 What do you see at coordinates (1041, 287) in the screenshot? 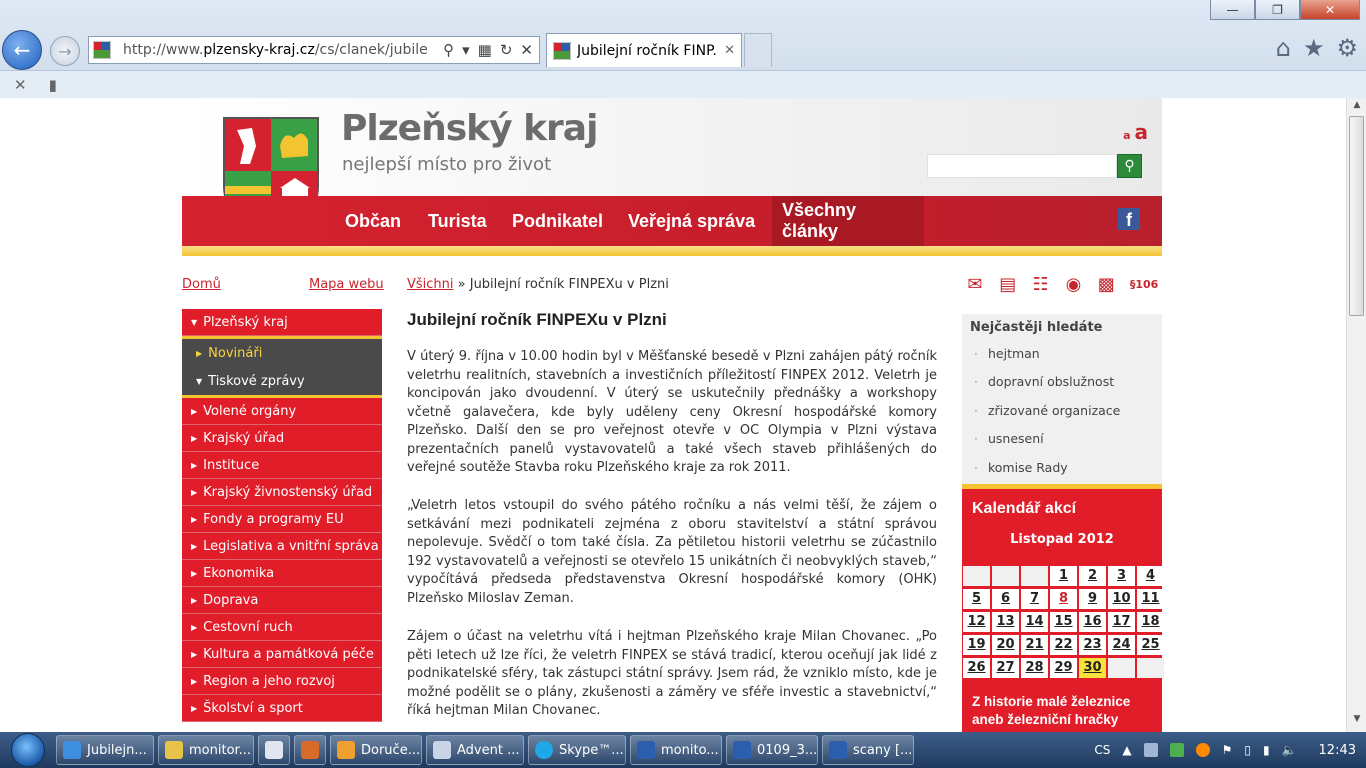
I see `org-chart-icon: ☷` at bounding box center [1041, 287].